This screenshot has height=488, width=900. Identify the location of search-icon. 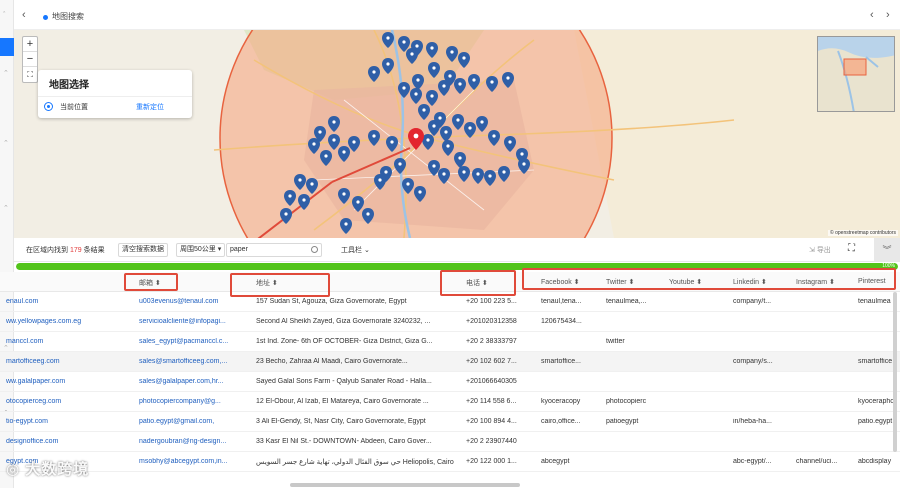
(314, 249).